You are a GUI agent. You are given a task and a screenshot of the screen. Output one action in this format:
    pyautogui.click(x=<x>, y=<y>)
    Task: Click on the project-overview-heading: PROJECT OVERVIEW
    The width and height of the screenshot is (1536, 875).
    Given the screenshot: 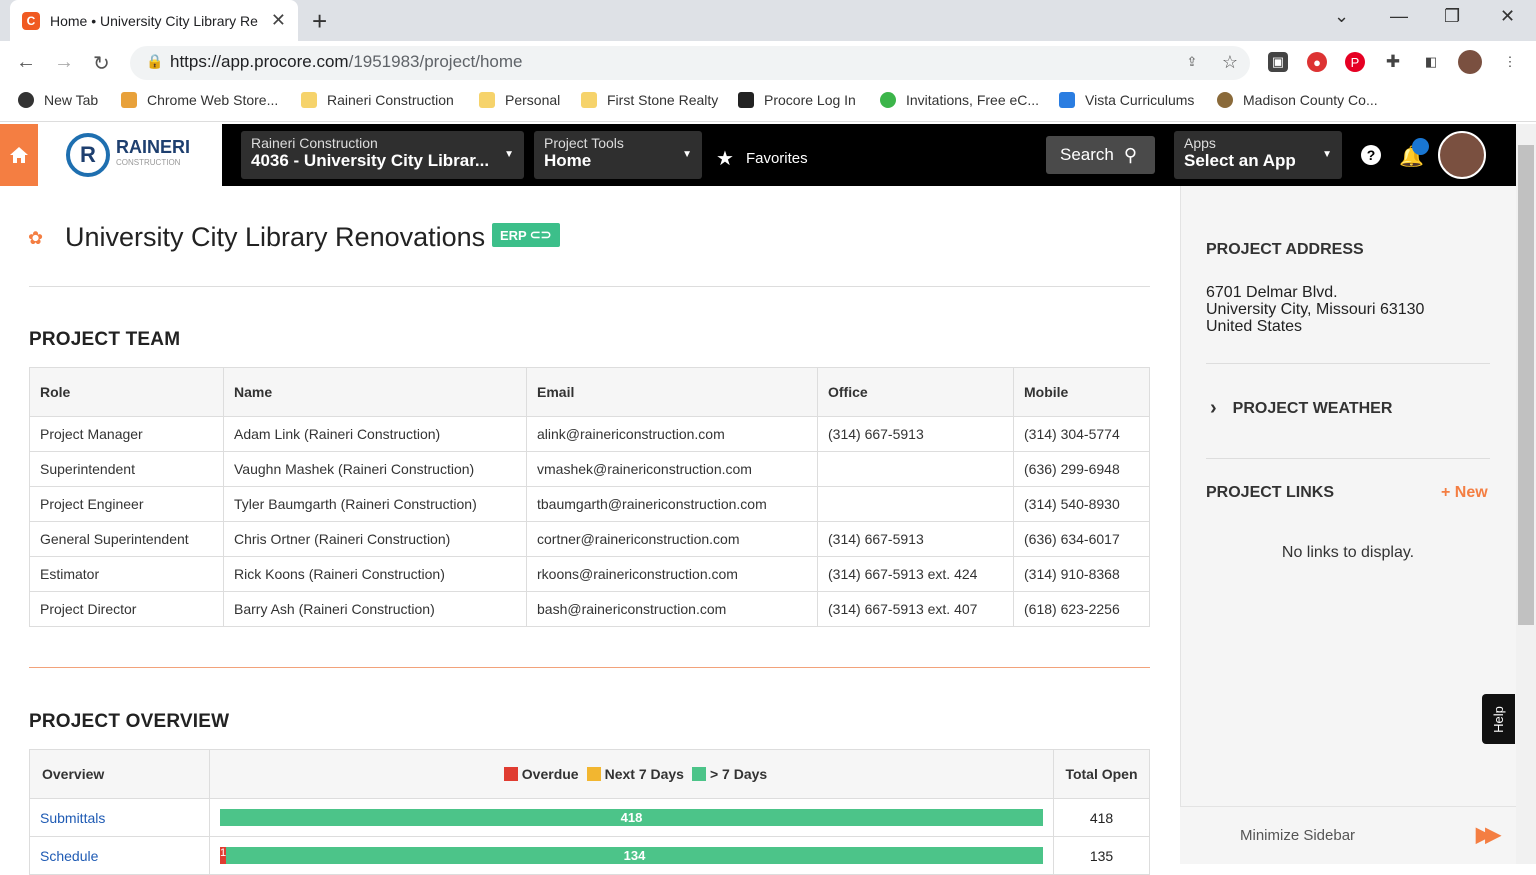 What is the action you would take?
    pyautogui.click(x=129, y=721)
    